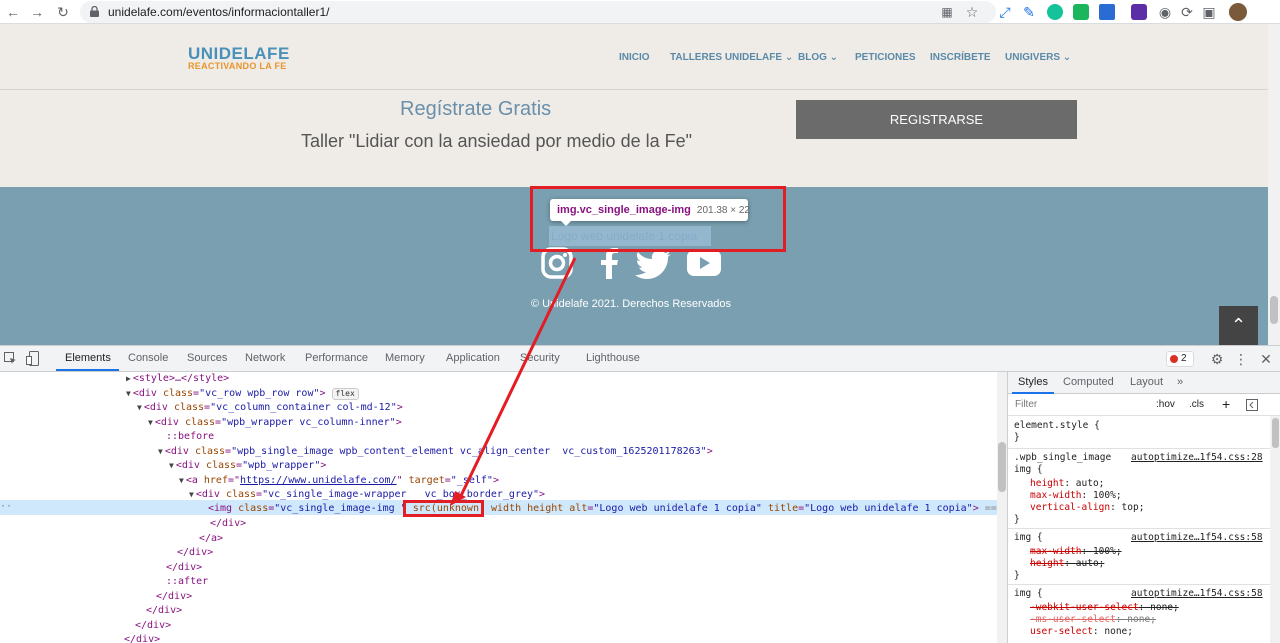  Describe the element at coordinates (1081, 632) in the screenshot. I see `css-declaration: user-select: none;` at that location.